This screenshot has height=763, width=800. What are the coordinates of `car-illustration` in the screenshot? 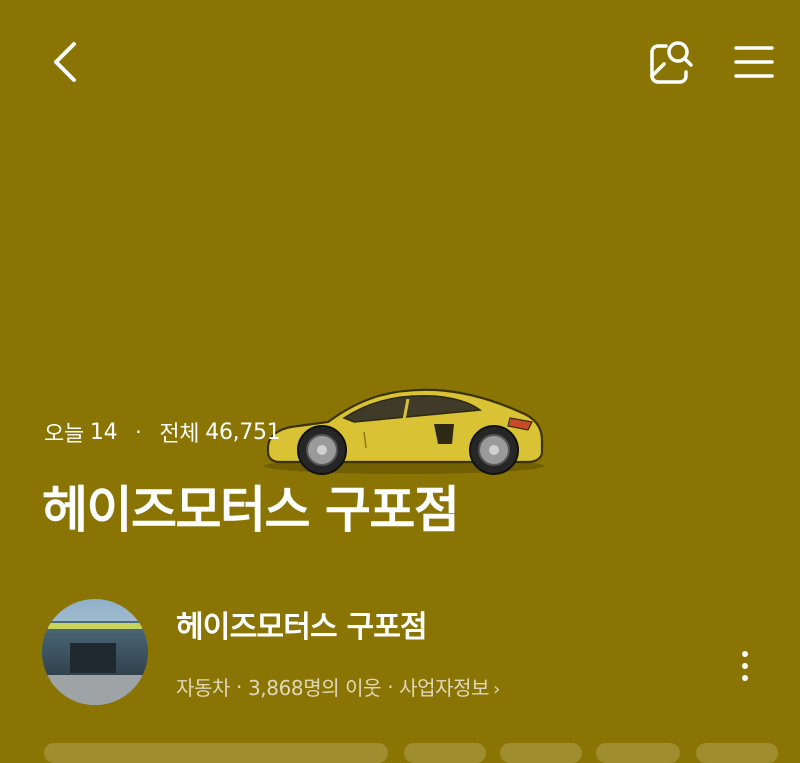 It's located at (404, 431).